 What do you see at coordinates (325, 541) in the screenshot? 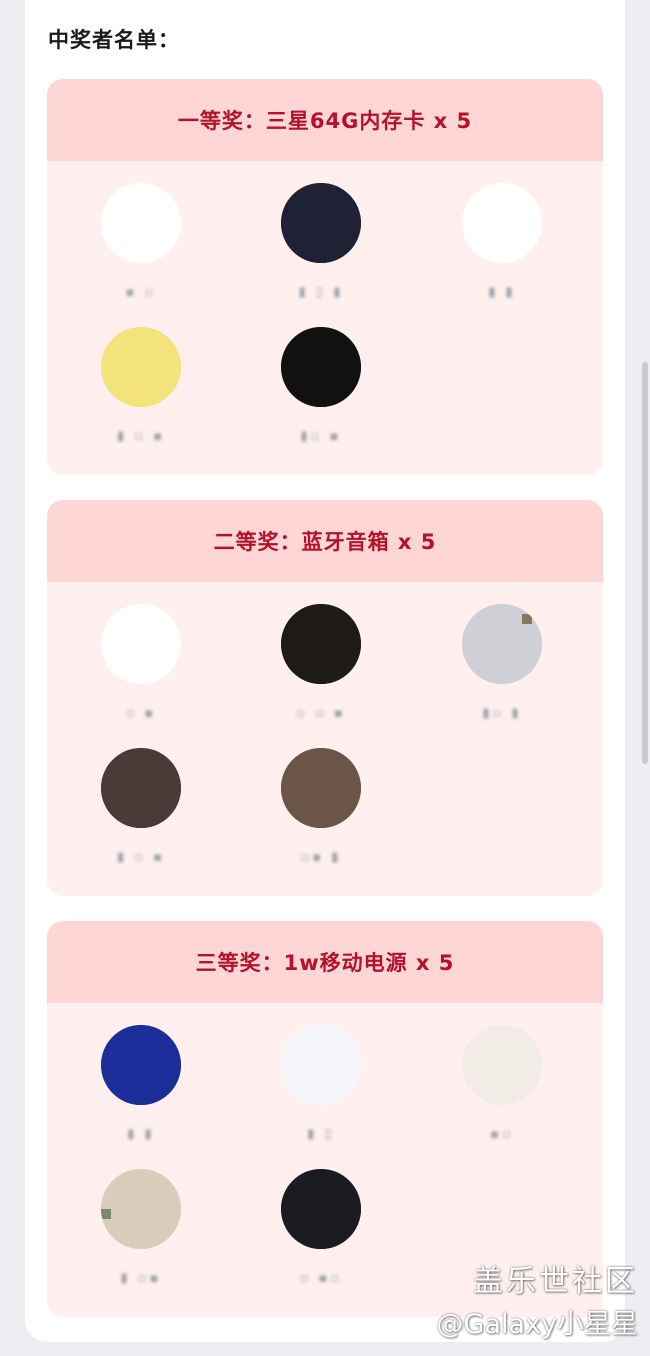
I see `prize-title-second: 二等奖：蓝牙音箱 x 5` at bounding box center [325, 541].